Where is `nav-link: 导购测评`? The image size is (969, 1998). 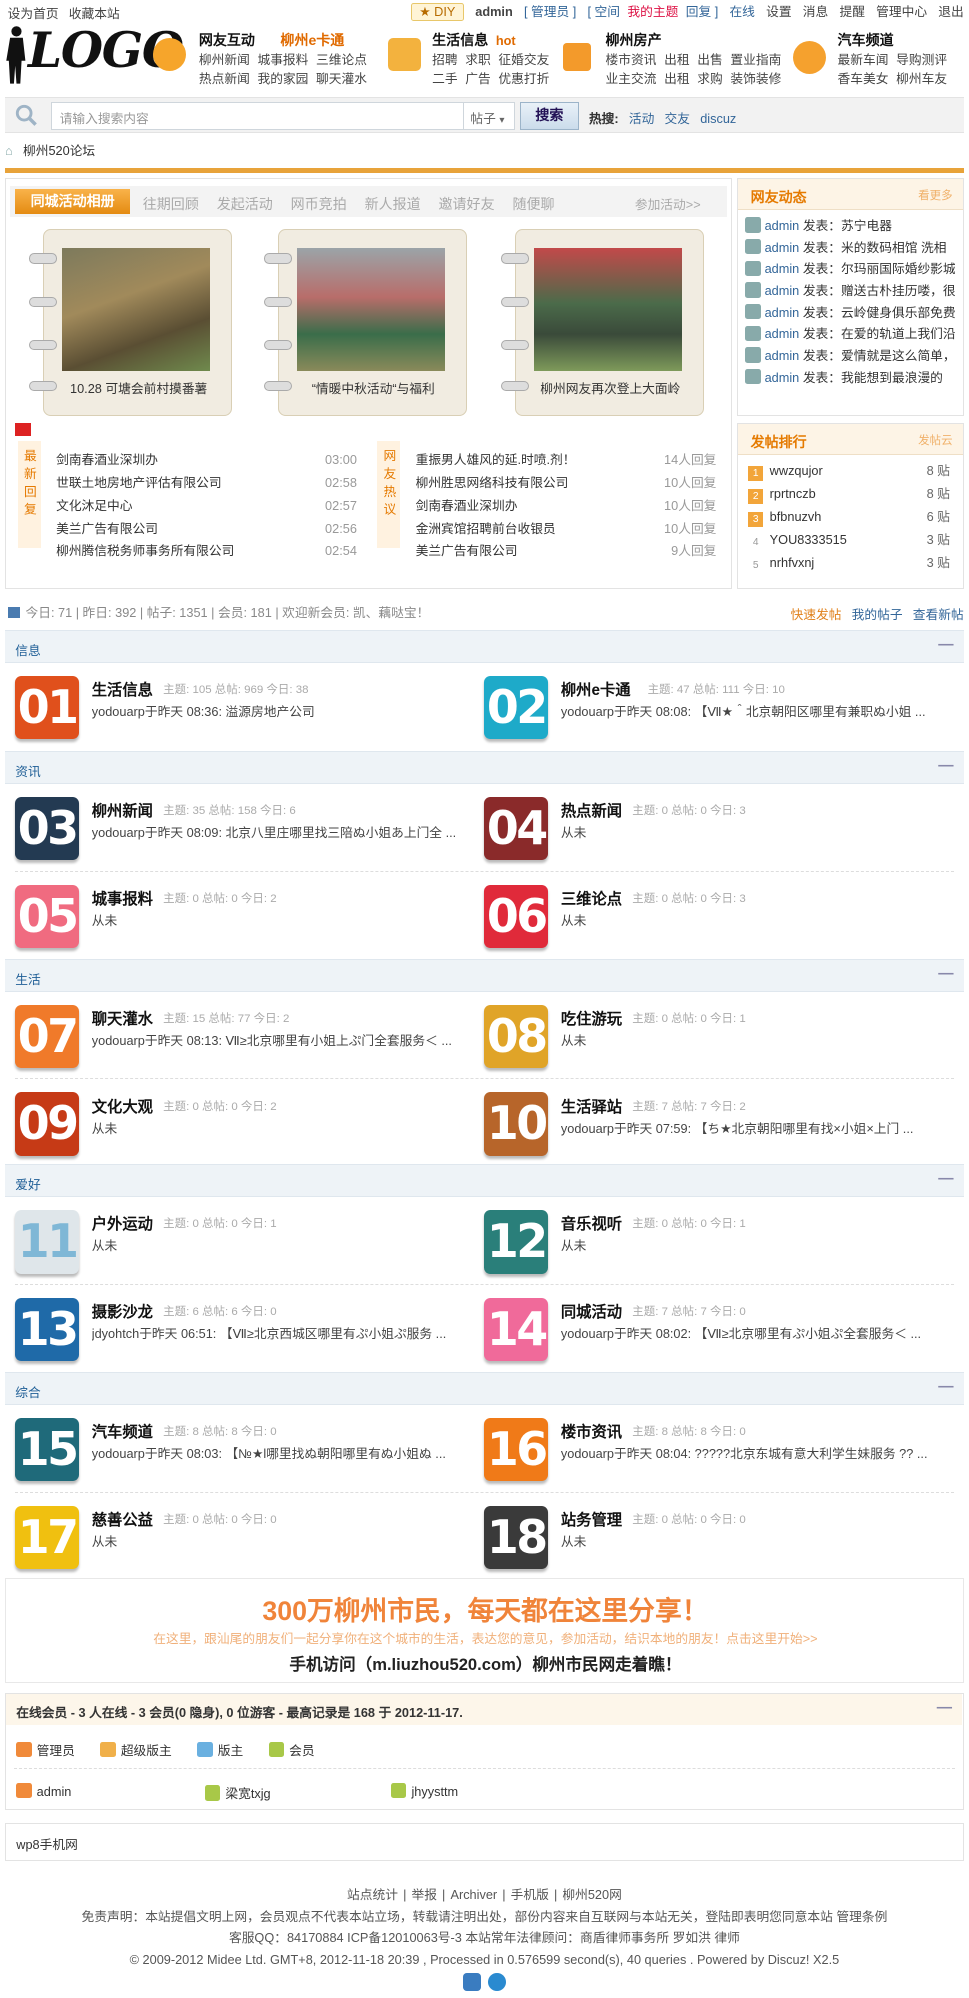
nav-link: 导购测评 is located at coordinates (921, 59).